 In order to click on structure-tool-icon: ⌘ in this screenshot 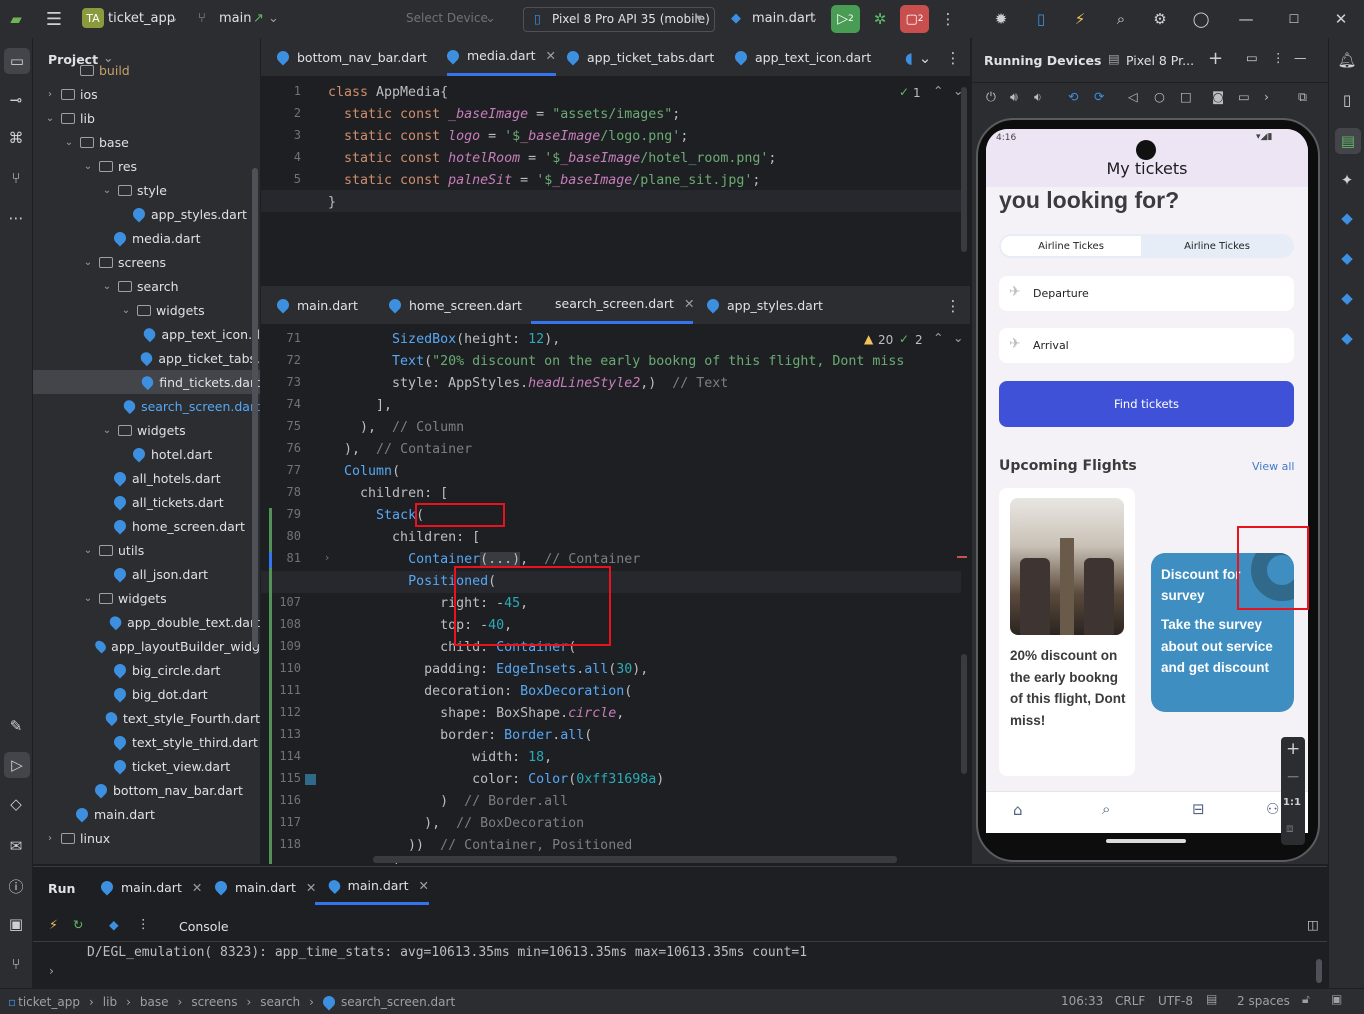, I will do `click(16, 138)`.